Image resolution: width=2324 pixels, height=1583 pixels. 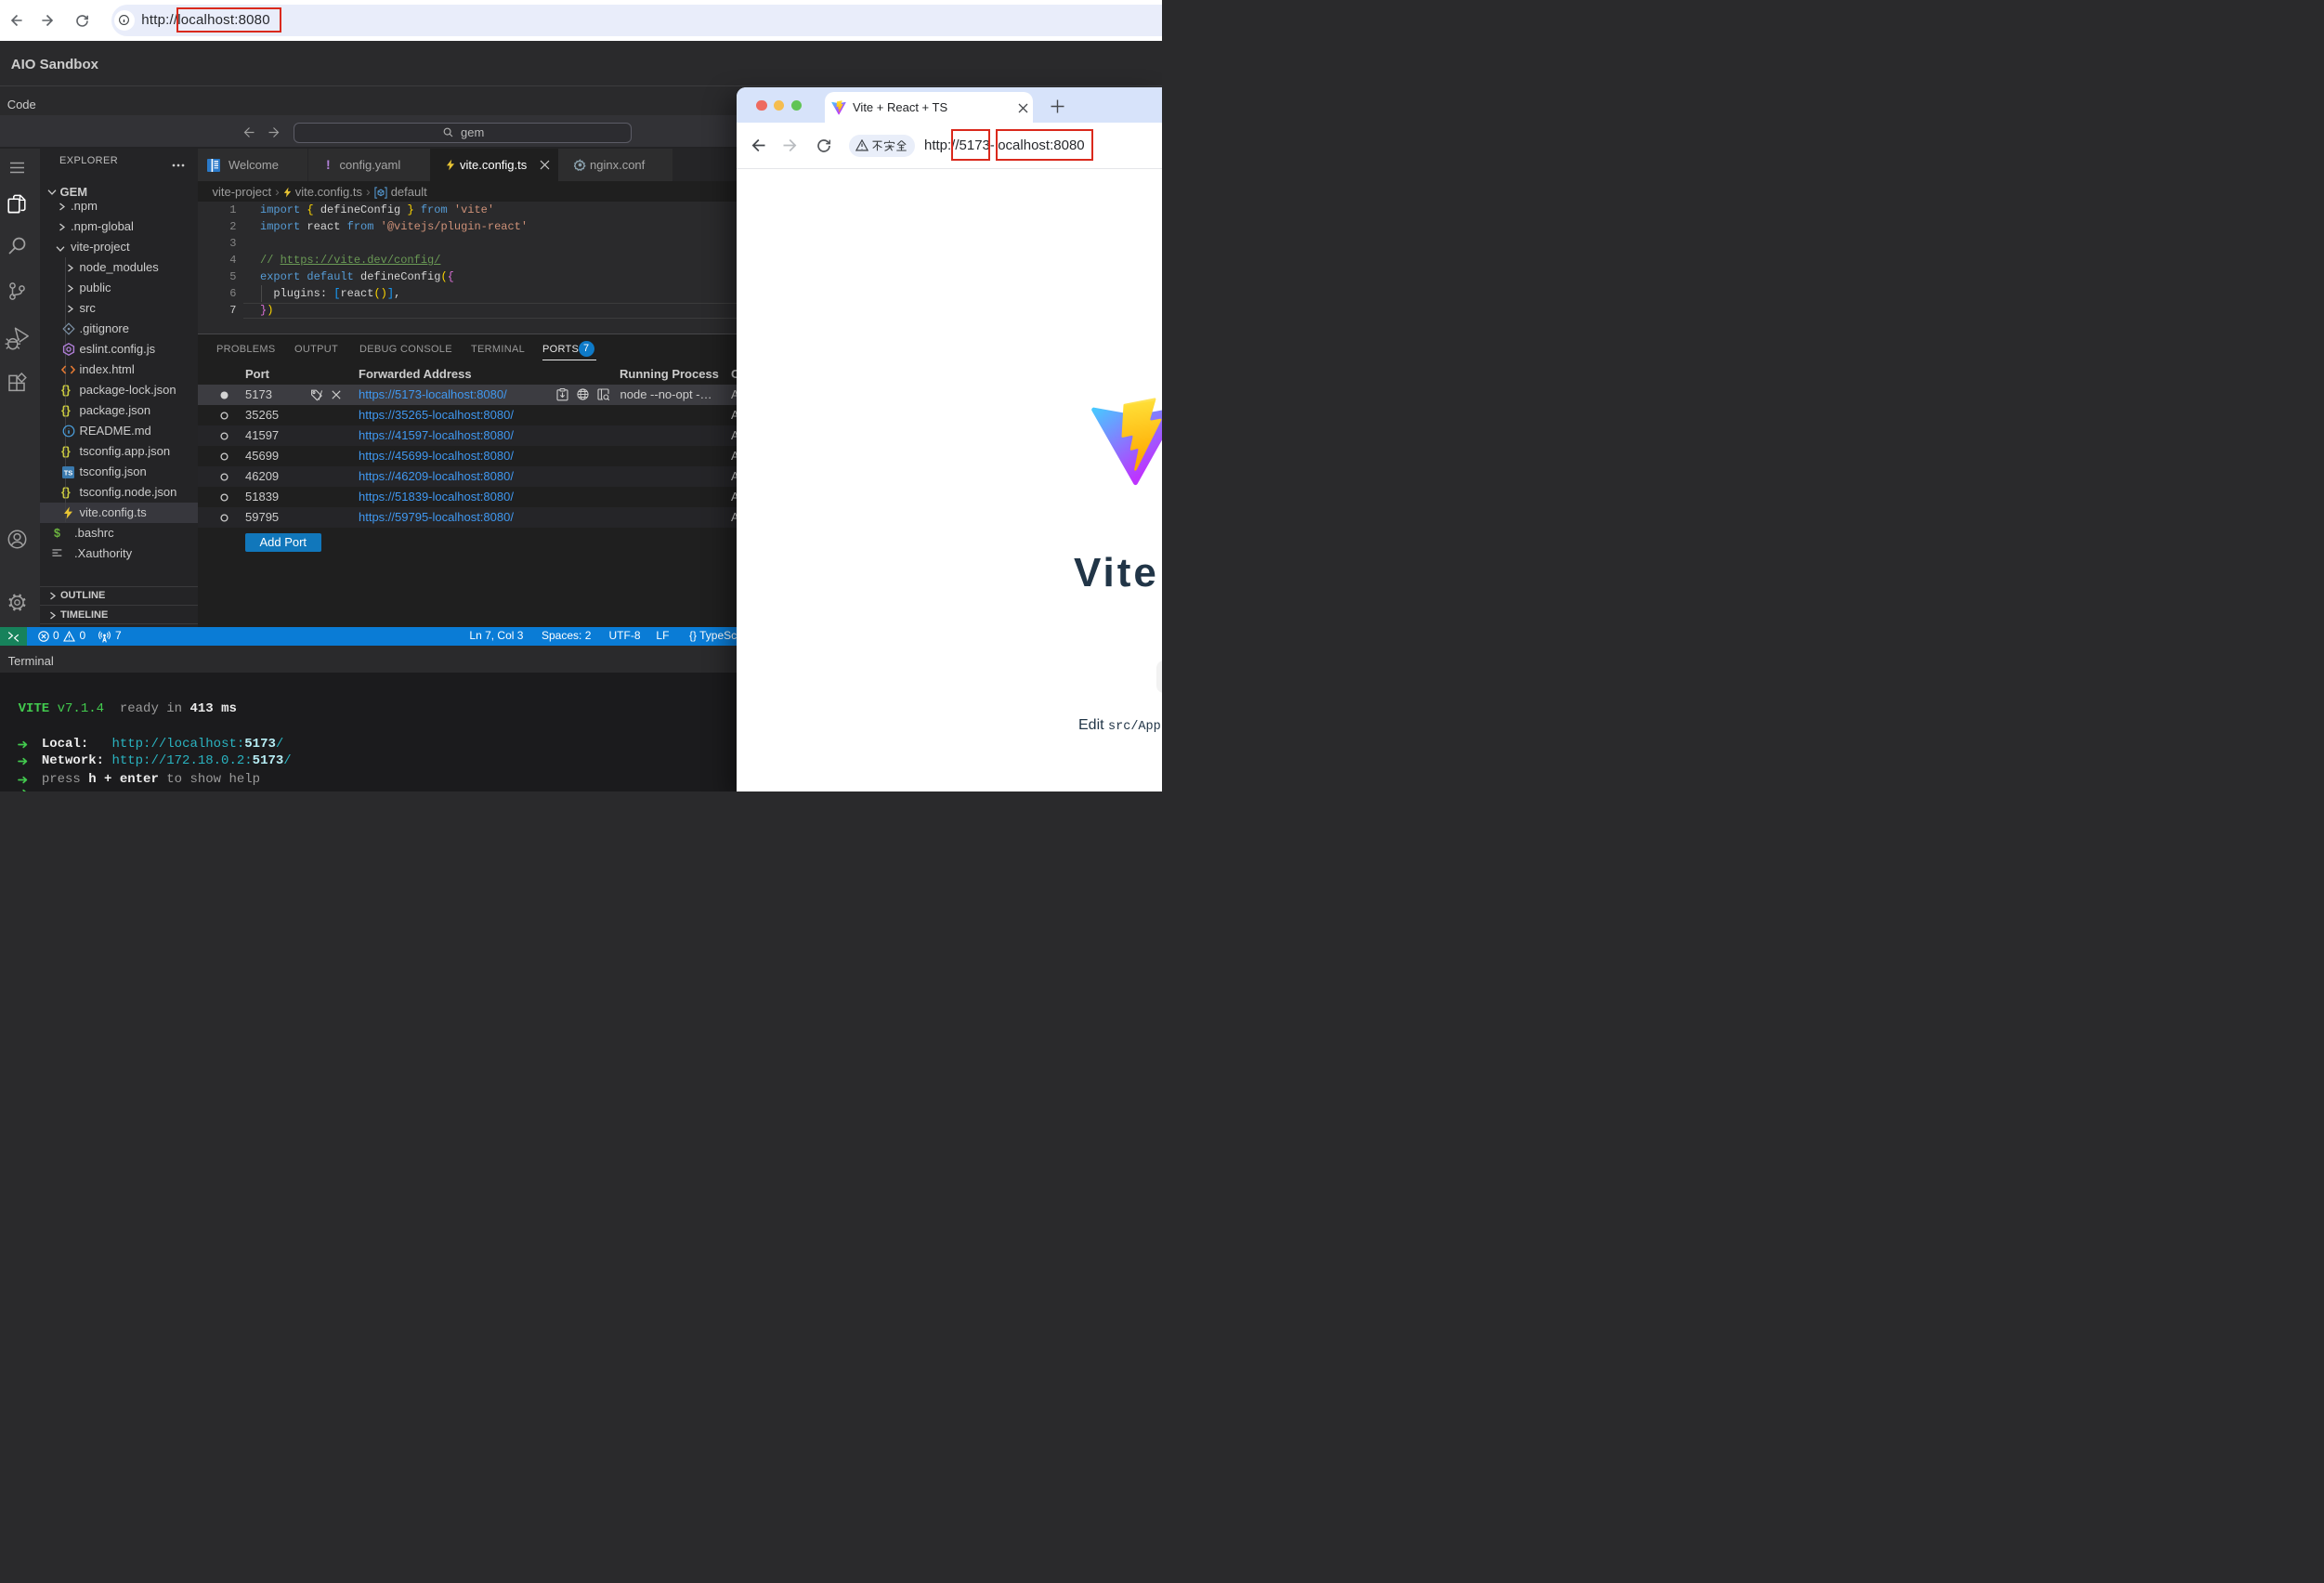 What do you see at coordinates (68, 474) in the screenshot?
I see `svg-text: TS` at bounding box center [68, 474].